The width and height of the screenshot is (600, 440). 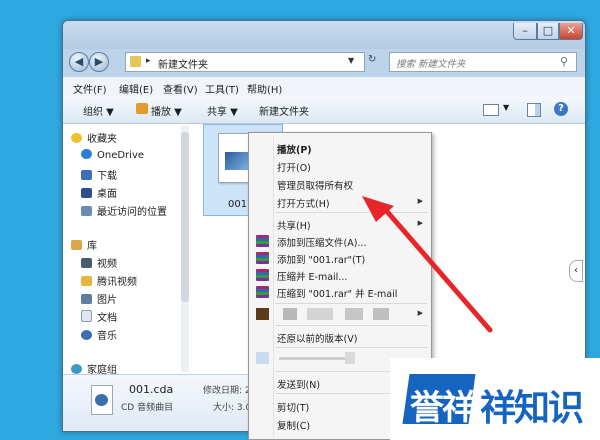 What do you see at coordinates (443, 408) in the screenshot?
I see `watermark-brand: 誉祥` at bounding box center [443, 408].